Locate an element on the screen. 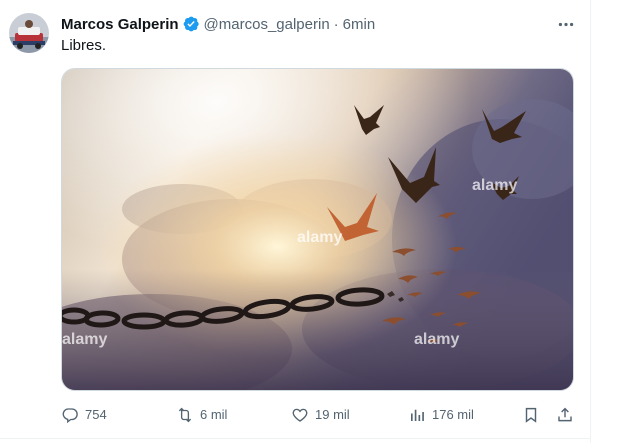 The image size is (621, 443). views-count: 176 mil is located at coordinates (453, 414).